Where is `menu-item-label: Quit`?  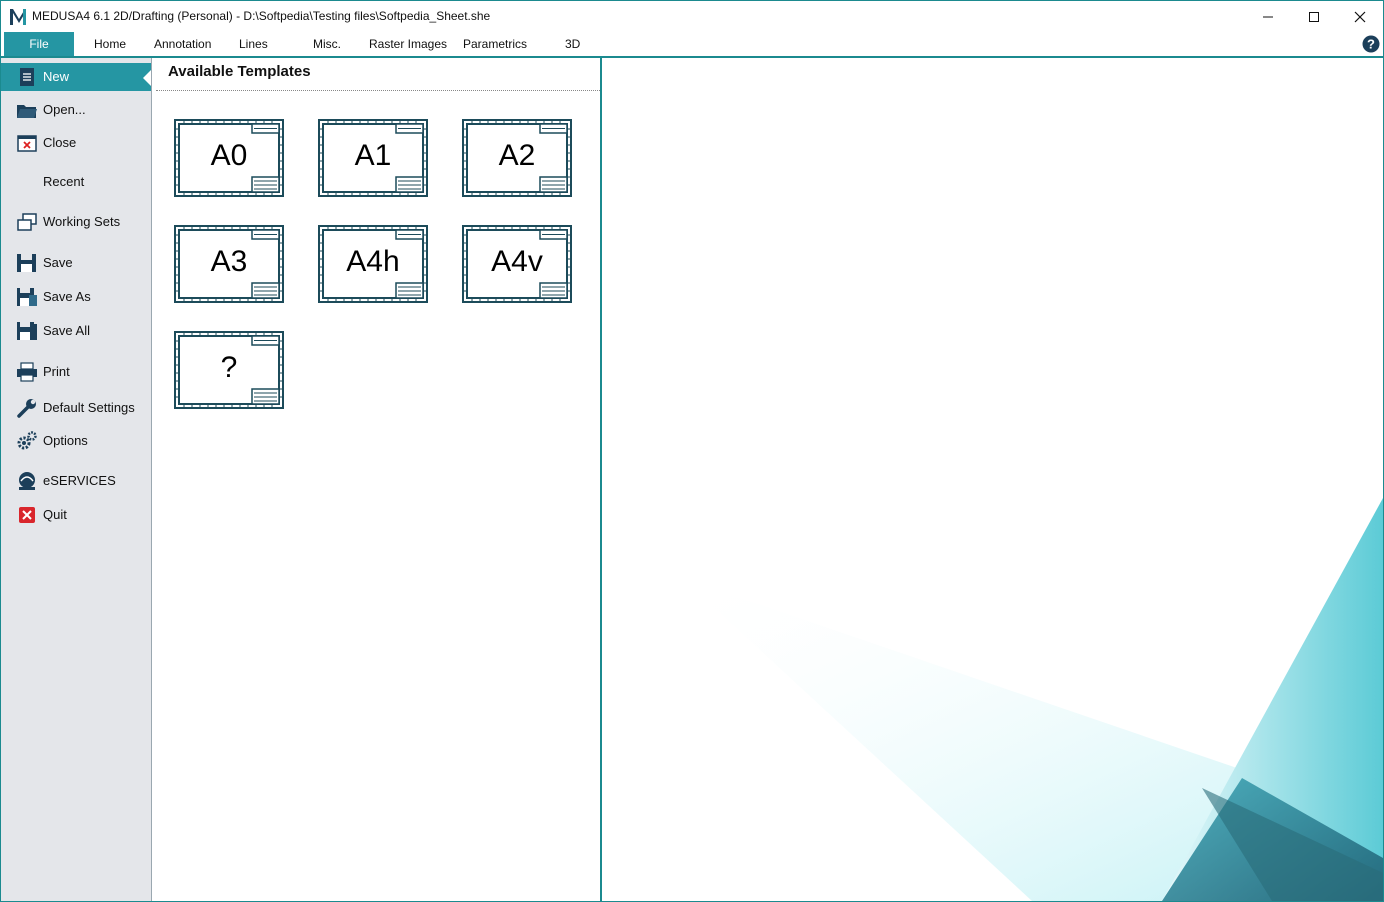
menu-item-label: Quit is located at coordinates (55, 514).